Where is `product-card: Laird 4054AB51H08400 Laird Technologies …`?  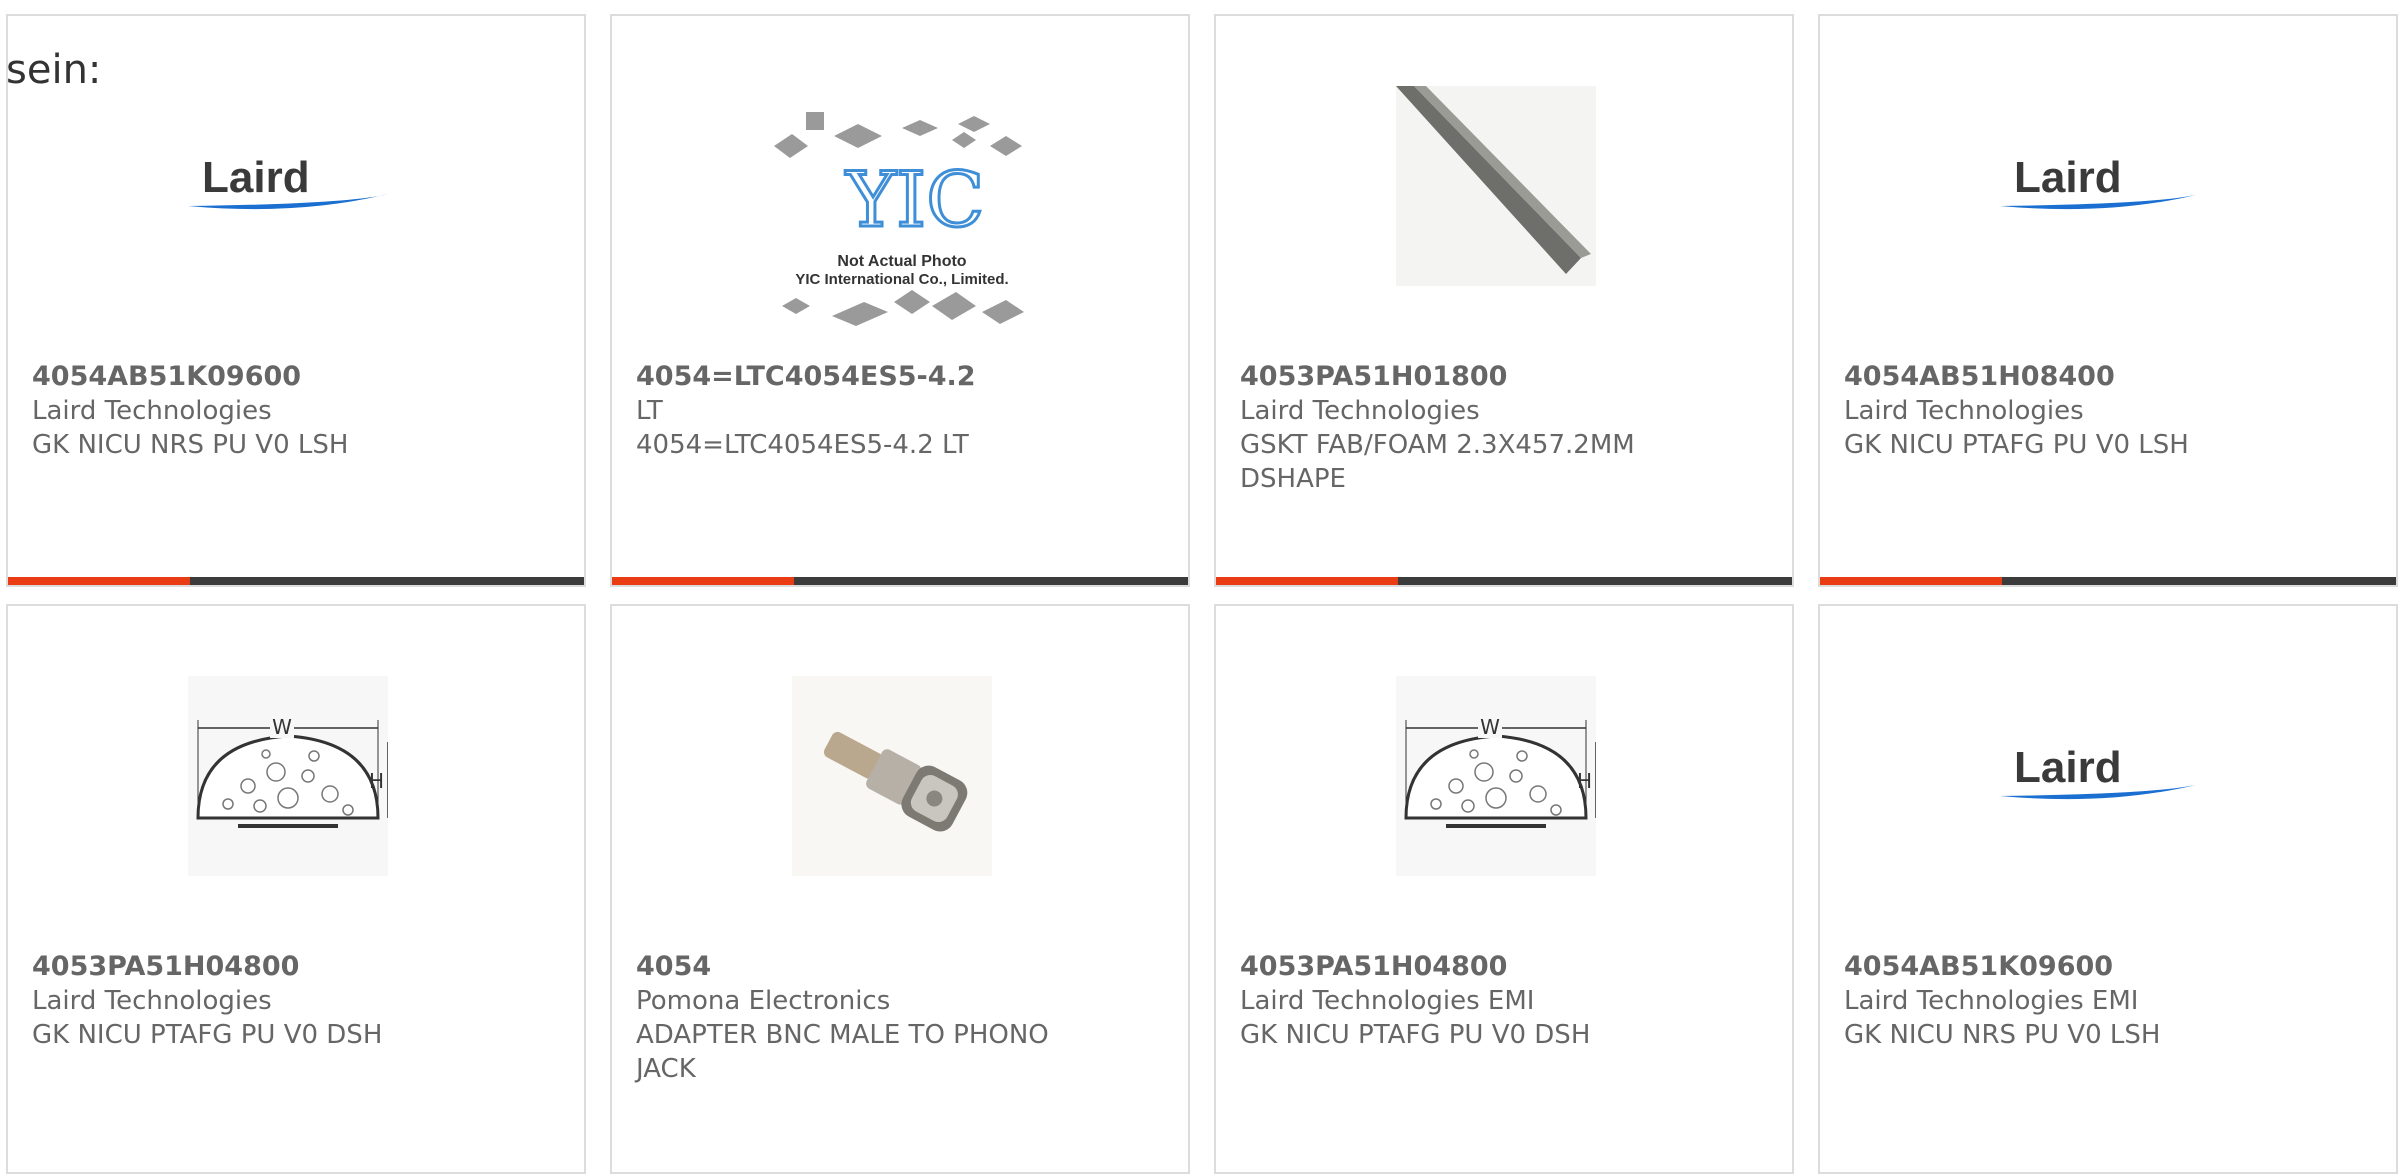
product-card: Laird 4054AB51H08400 Laird Technologies … is located at coordinates (2108, 300).